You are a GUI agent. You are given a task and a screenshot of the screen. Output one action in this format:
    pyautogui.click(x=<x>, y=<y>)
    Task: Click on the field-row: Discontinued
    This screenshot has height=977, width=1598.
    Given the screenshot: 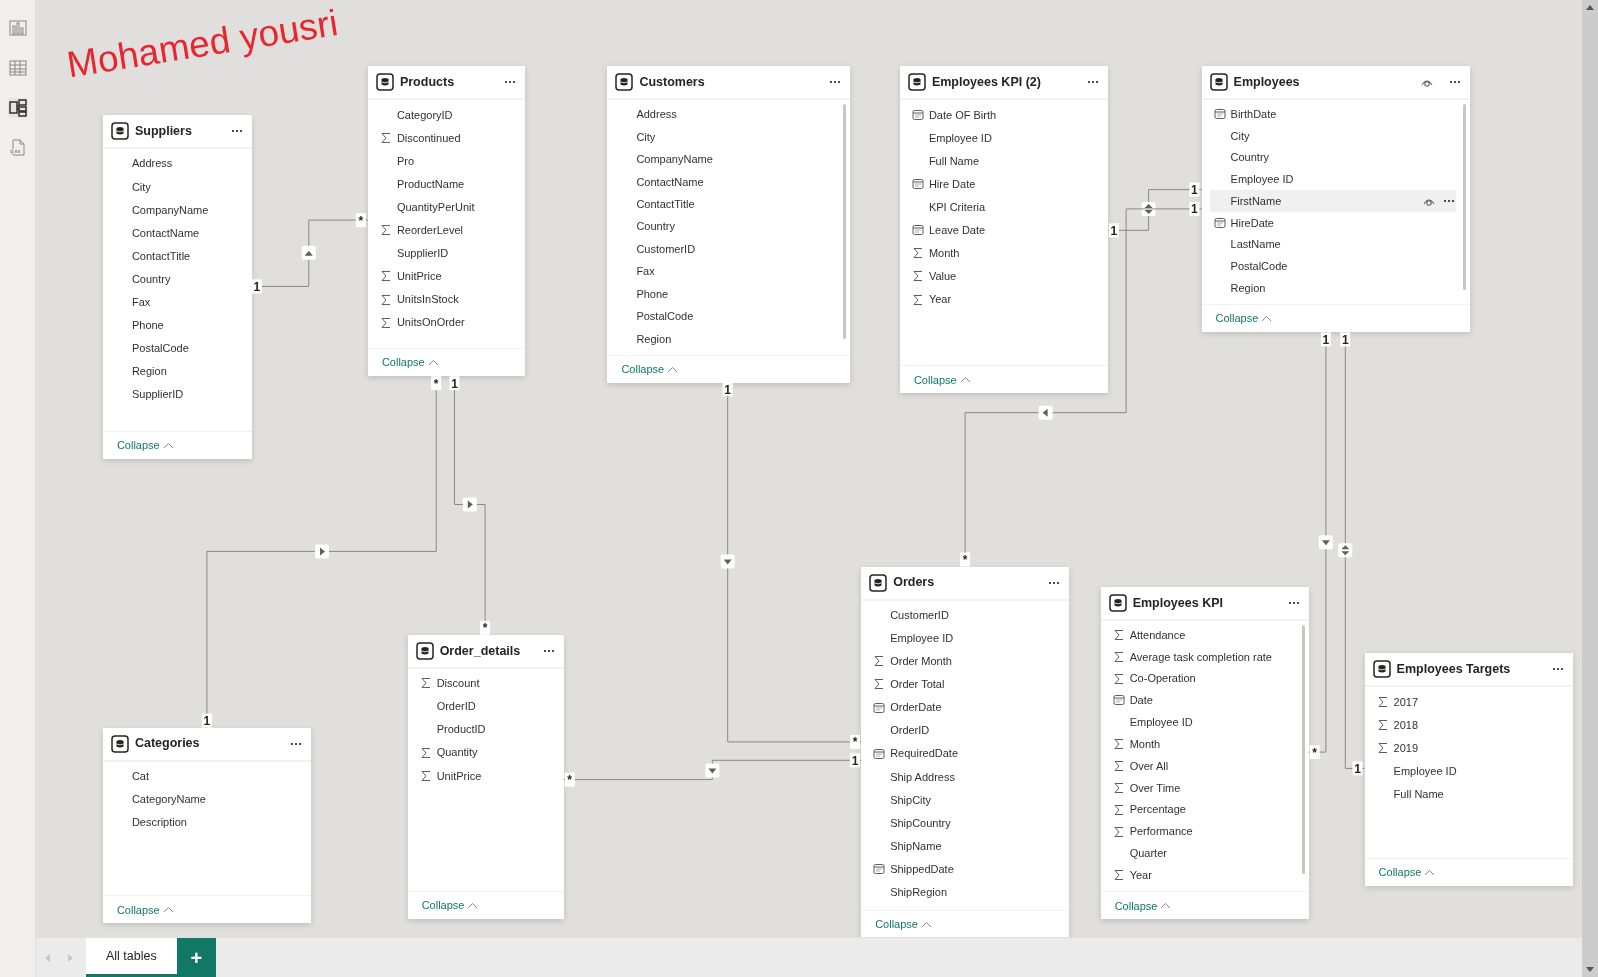 What is the action you would take?
    pyautogui.click(x=443, y=138)
    